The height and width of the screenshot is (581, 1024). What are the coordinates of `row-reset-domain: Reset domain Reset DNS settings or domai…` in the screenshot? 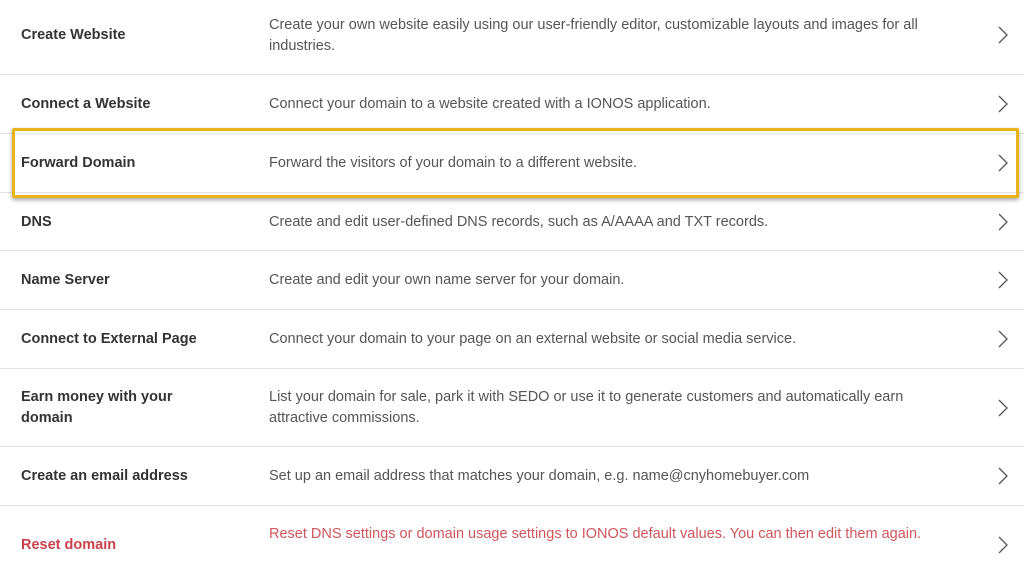 It's located at (512, 543).